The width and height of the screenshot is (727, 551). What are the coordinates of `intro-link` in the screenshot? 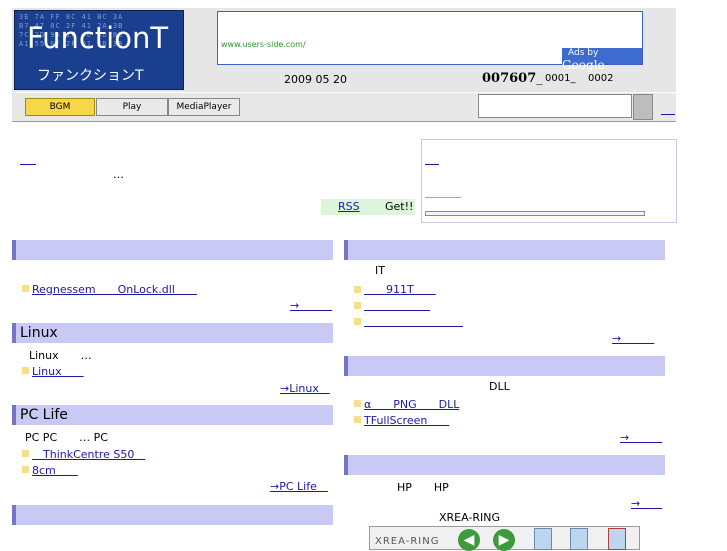 It's located at (28, 159).